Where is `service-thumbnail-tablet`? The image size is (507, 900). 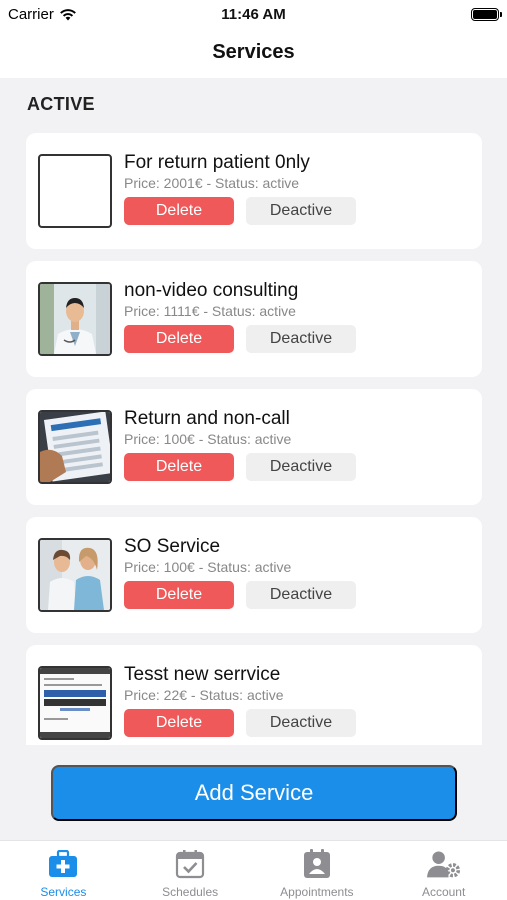 service-thumbnail-tablet is located at coordinates (75, 447).